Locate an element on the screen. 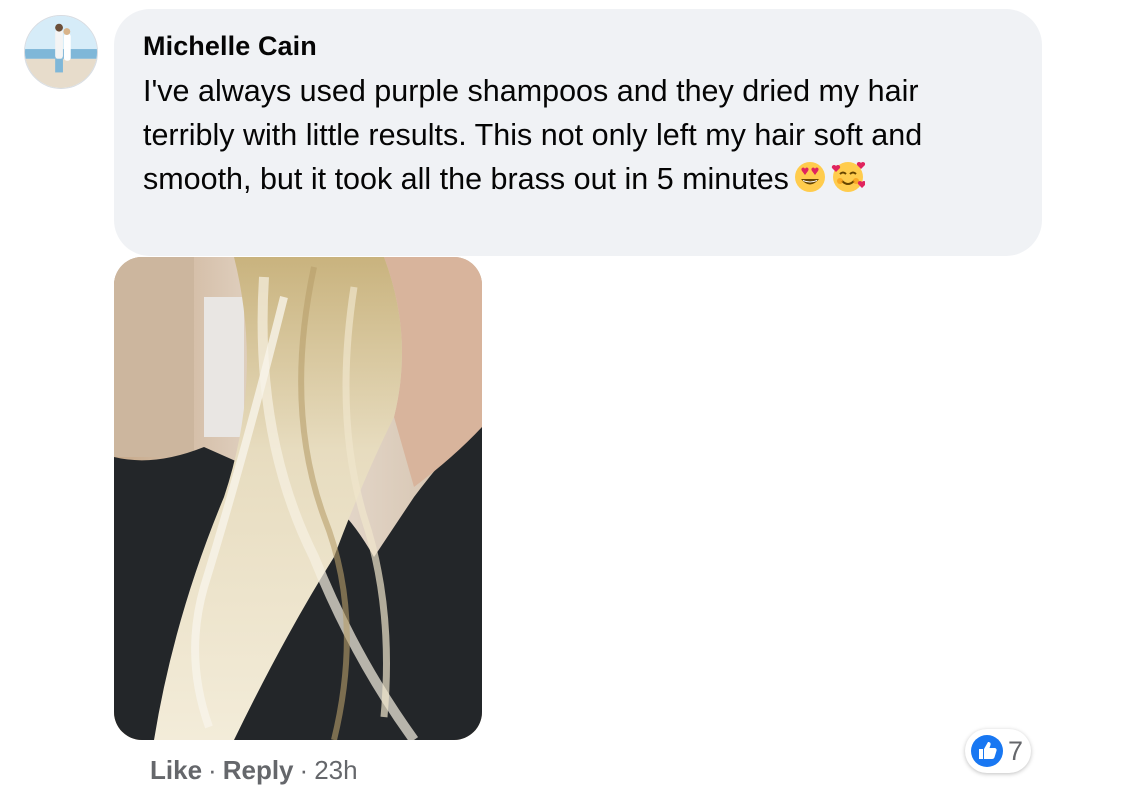  comment-actions: Like · Reply · 23h is located at coordinates (254, 770).